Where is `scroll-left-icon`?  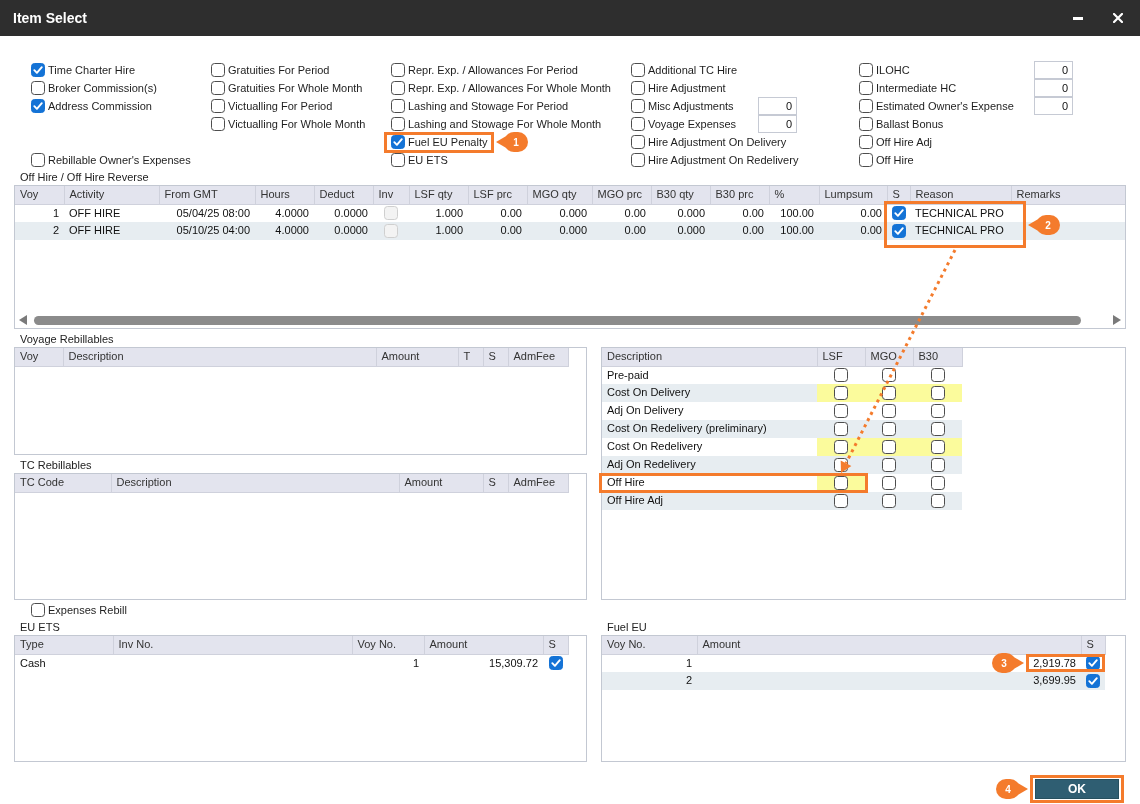 scroll-left-icon is located at coordinates (23, 320).